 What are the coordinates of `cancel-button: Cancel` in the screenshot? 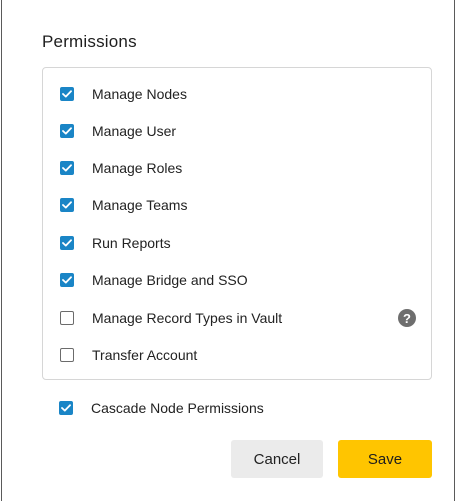 It's located at (277, 459).